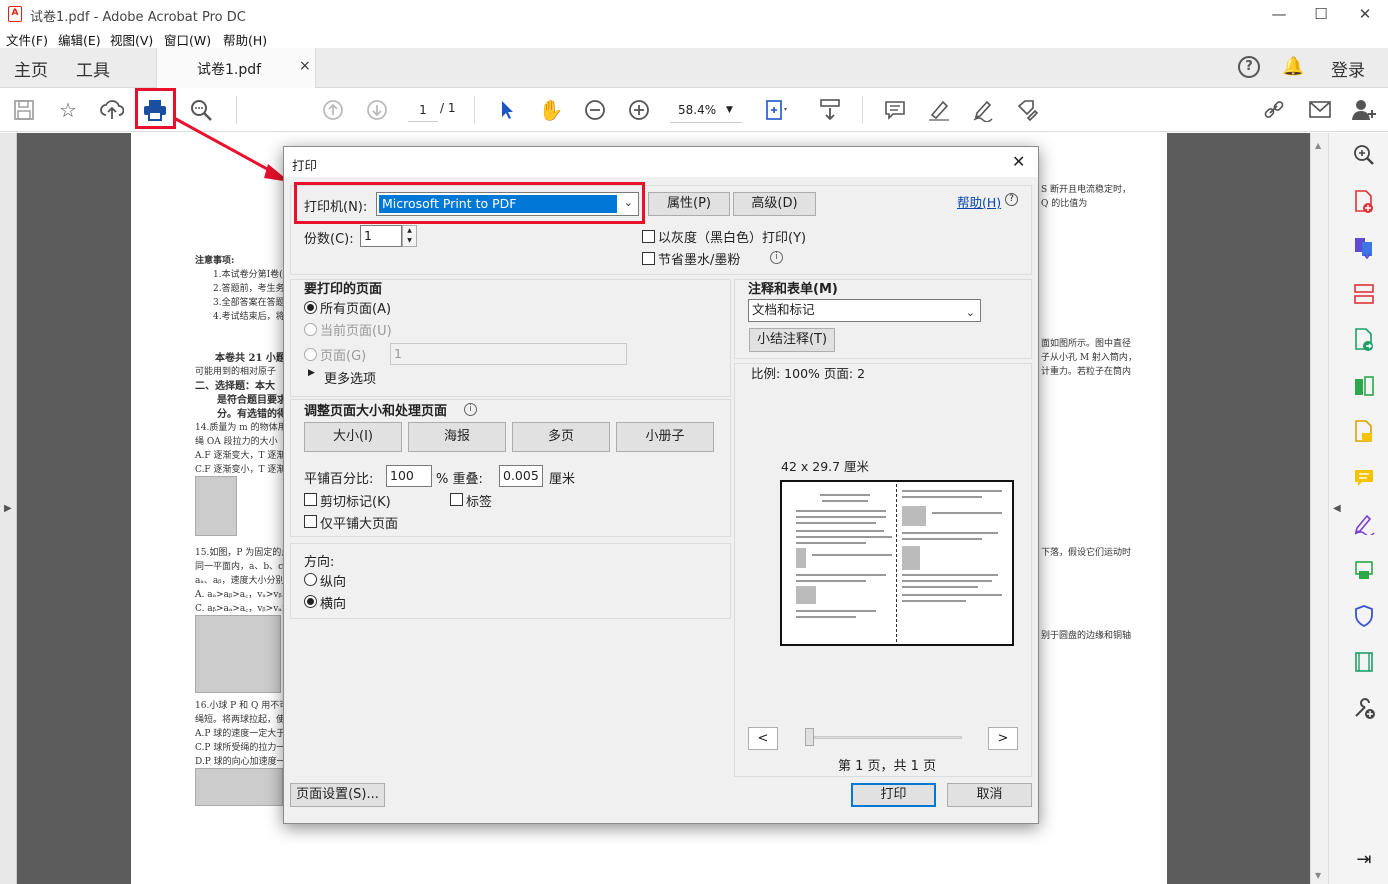 This screenshot has height=884, width=1388. I want to click on landscape-radio, so click(310, 601).